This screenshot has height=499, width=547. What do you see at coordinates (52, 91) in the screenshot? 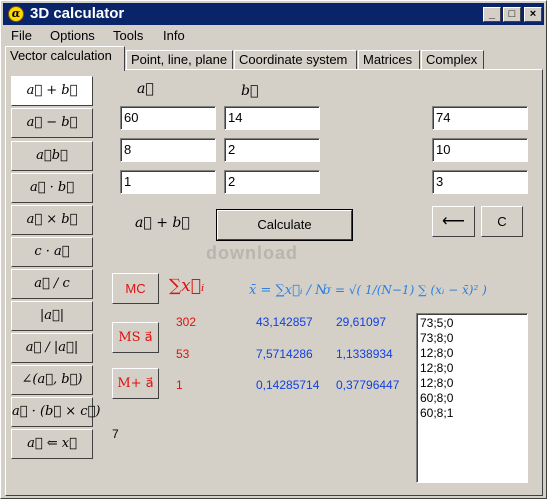
I see `op-add-button: a⃗ + b⃗` at bounding box center [52, 91].